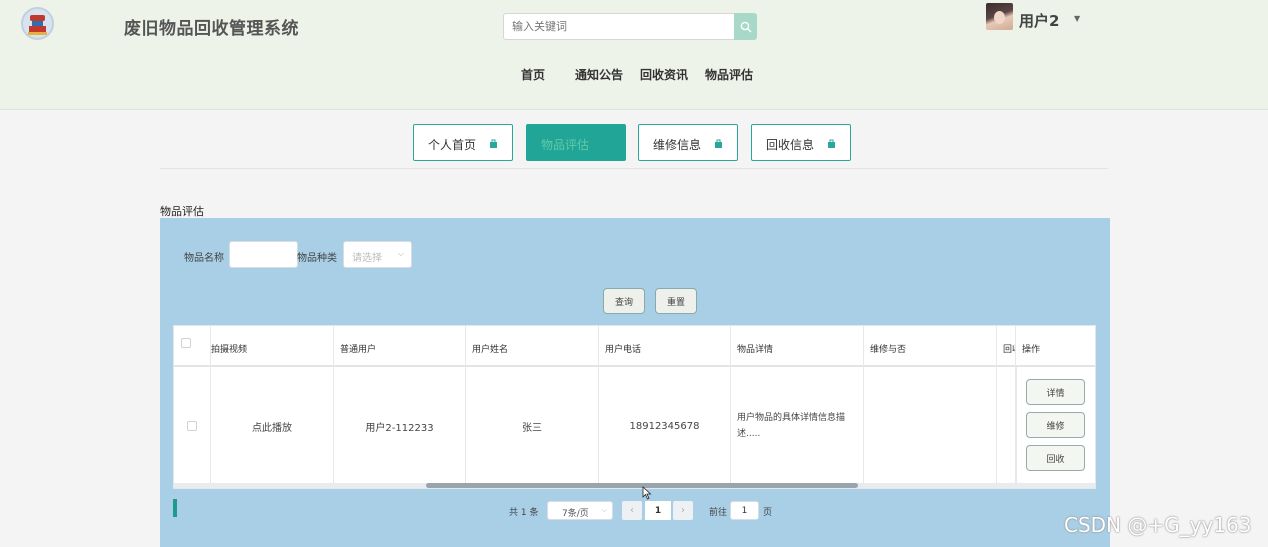 The height and width of the screenshot is (547, 1268). I want to click on section-title: 物品评估, so click(182, 211).